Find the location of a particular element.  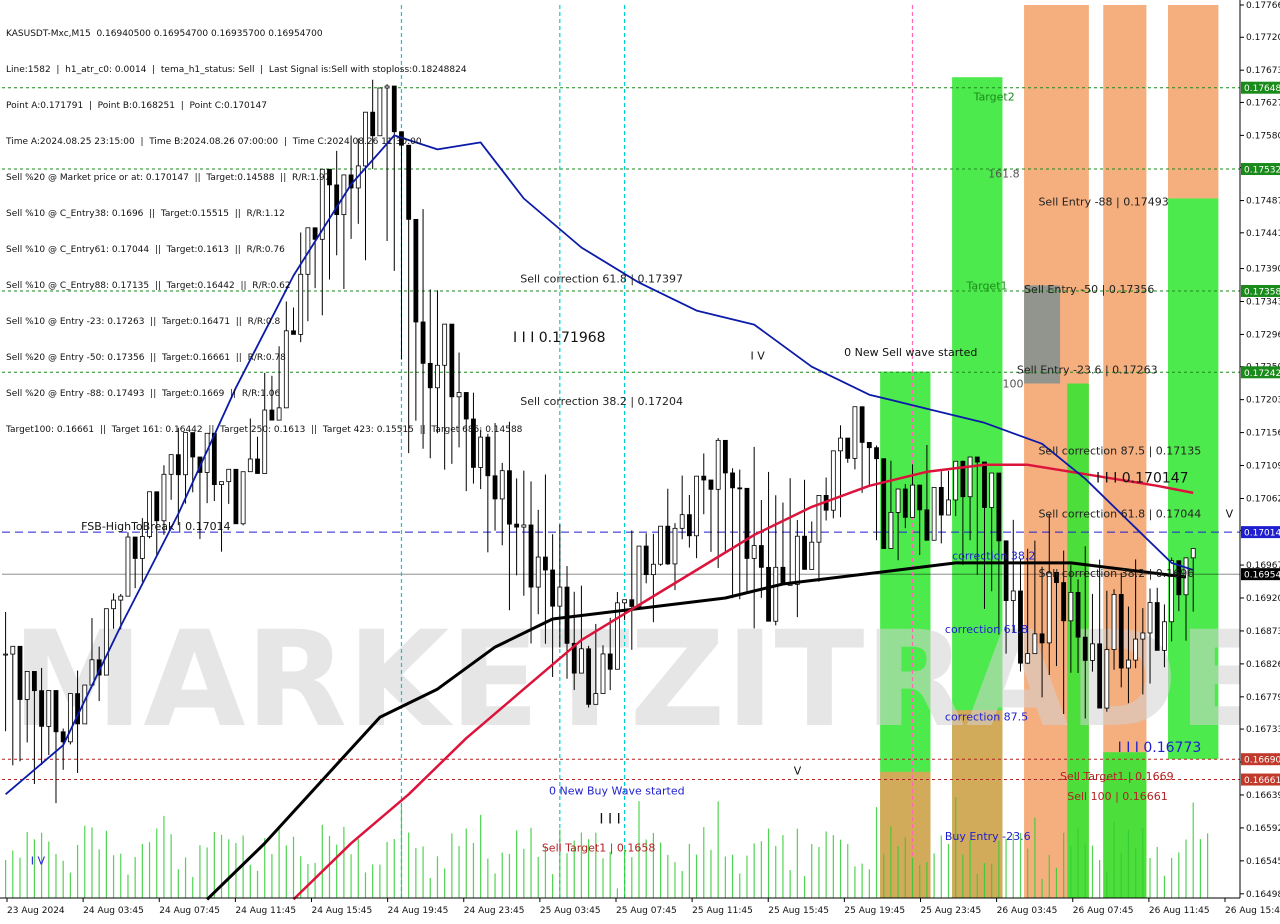

price-tag-label: 0.16690 is located at coordinates (1262, 761).